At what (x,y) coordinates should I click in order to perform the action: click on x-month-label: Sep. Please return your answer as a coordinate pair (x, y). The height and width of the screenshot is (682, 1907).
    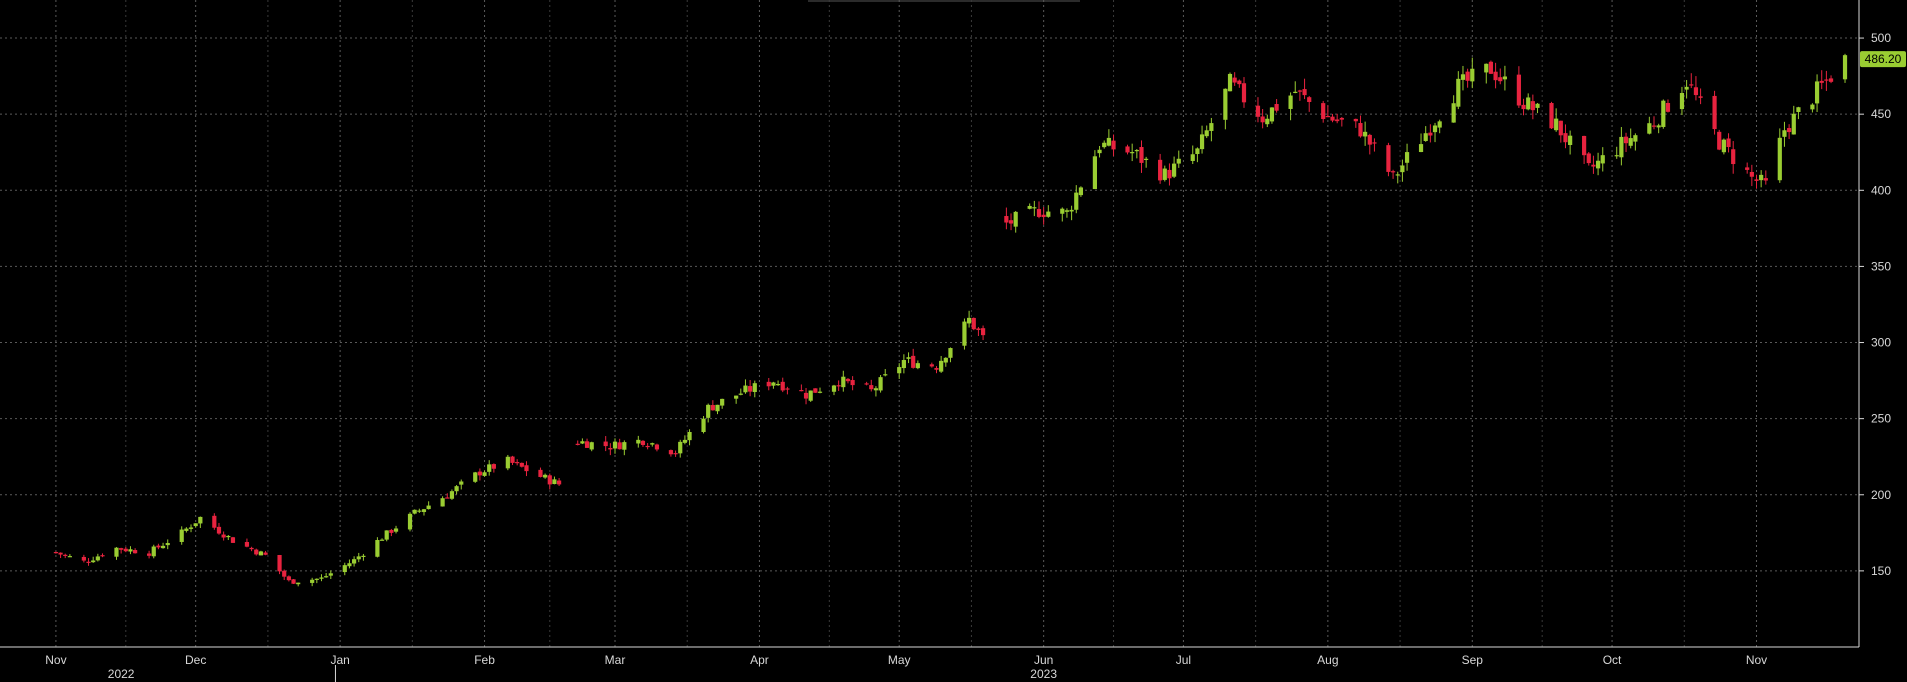
    Looking at the image, I should click on (1473, 660).